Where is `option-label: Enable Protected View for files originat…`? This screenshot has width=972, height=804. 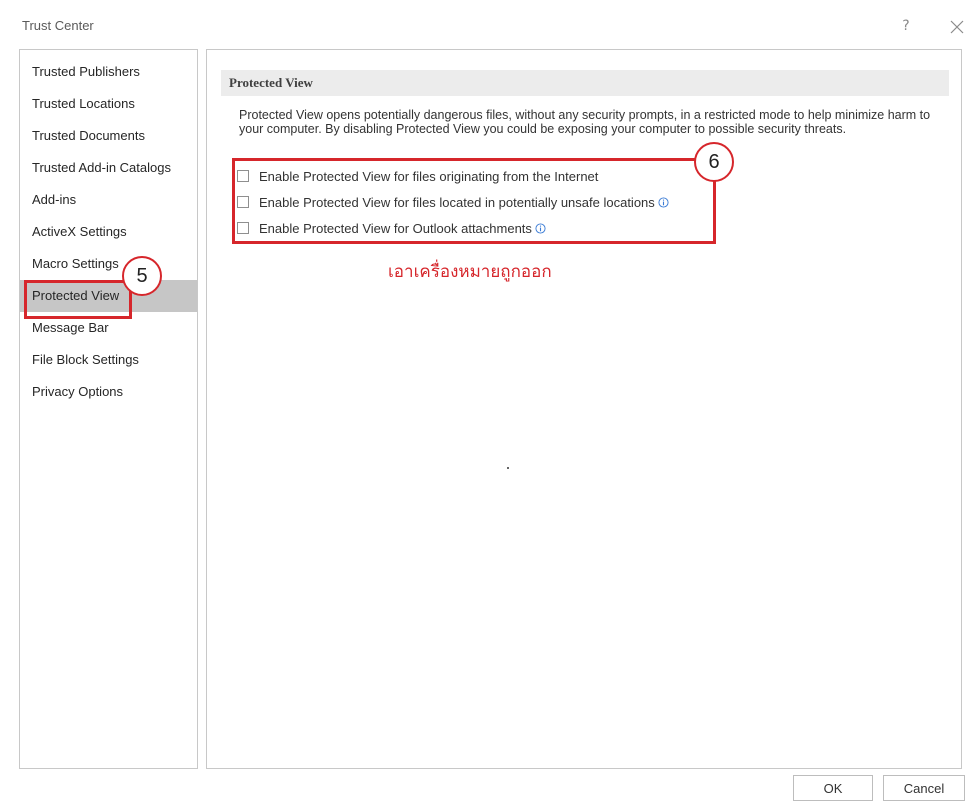
option-label: Enable Protected View for files originat… is located at coordinates (429, 176).